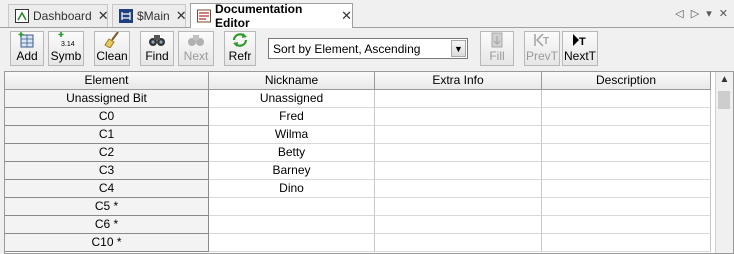 This screenshot has height=254, width=734. Describe the element at coordinates (26, 40) in the screenshot. I see `add-row-icon` at that location.